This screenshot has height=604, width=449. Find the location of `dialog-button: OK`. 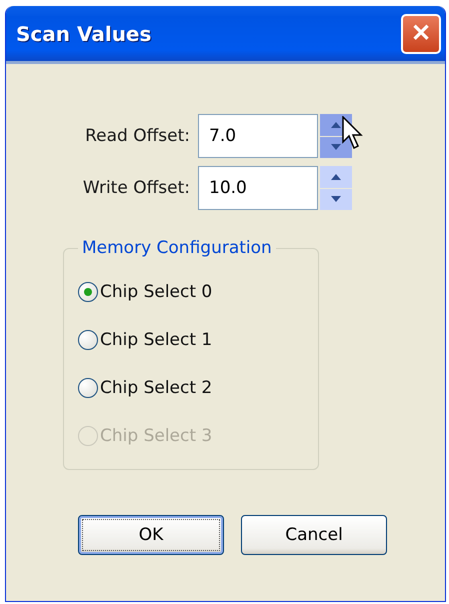

dialog-button: OK is located at coordinates (151, 535).